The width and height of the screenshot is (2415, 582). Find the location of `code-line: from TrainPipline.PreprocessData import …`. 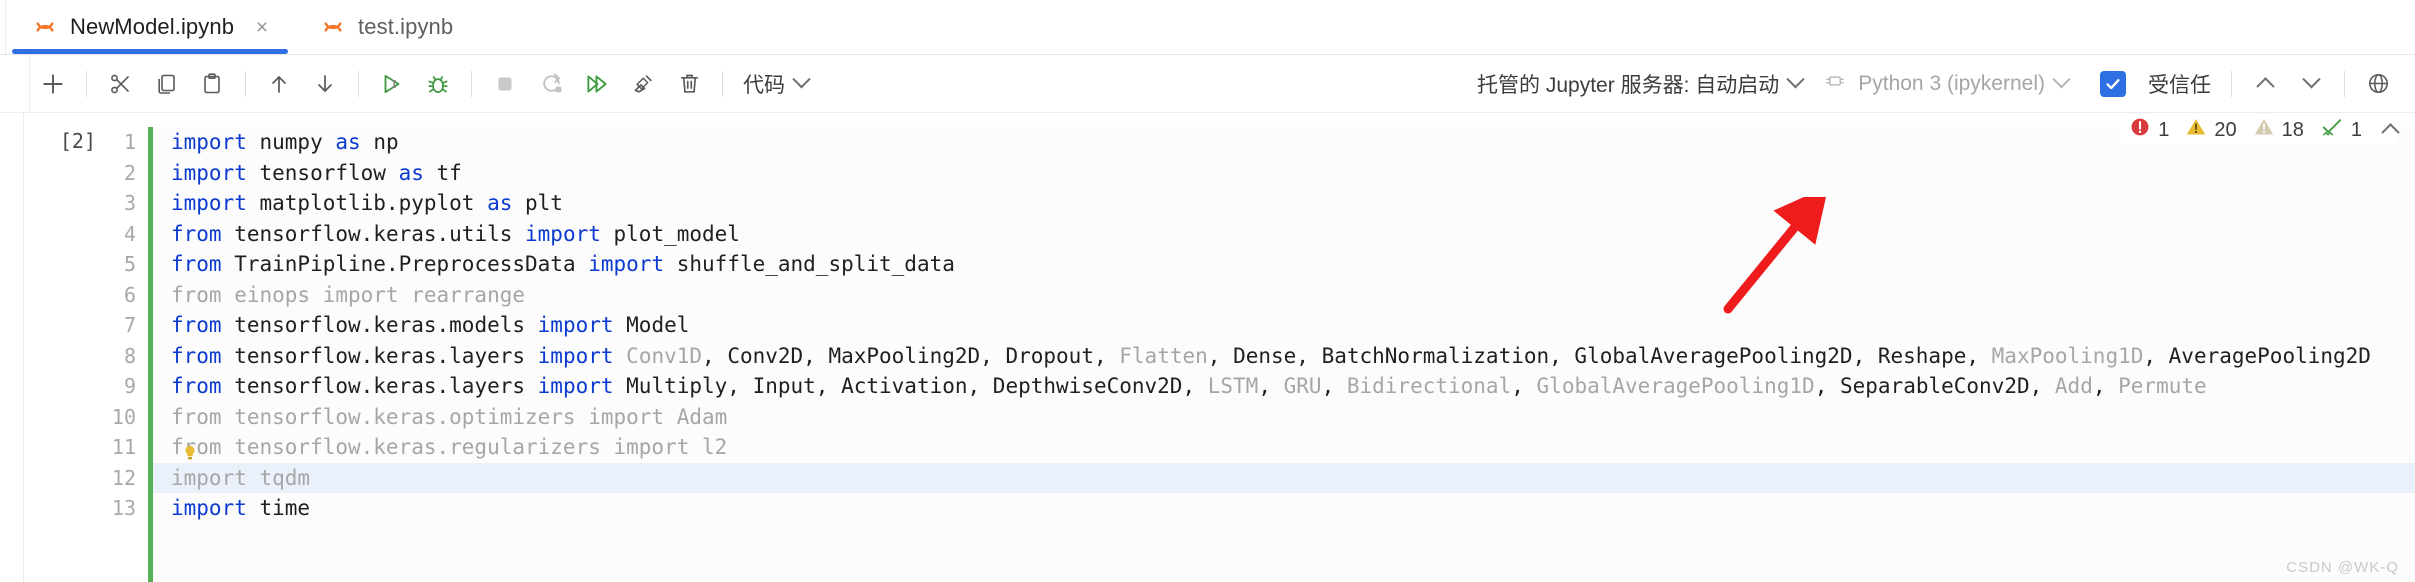

code-line: from TrainPipline.PreprocessData import … is located at coordinates (1293, 264).